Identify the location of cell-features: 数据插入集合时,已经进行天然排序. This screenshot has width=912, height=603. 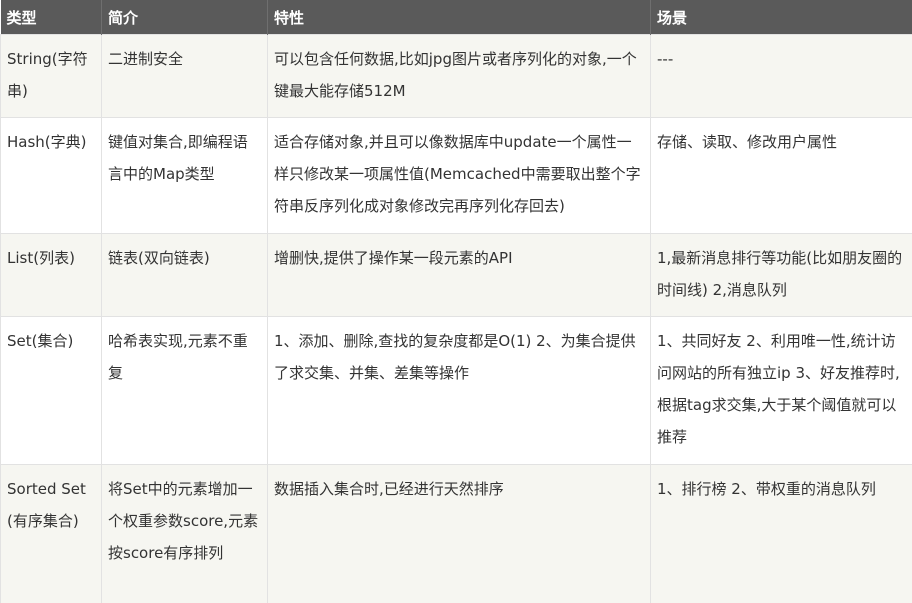
(459, 533).